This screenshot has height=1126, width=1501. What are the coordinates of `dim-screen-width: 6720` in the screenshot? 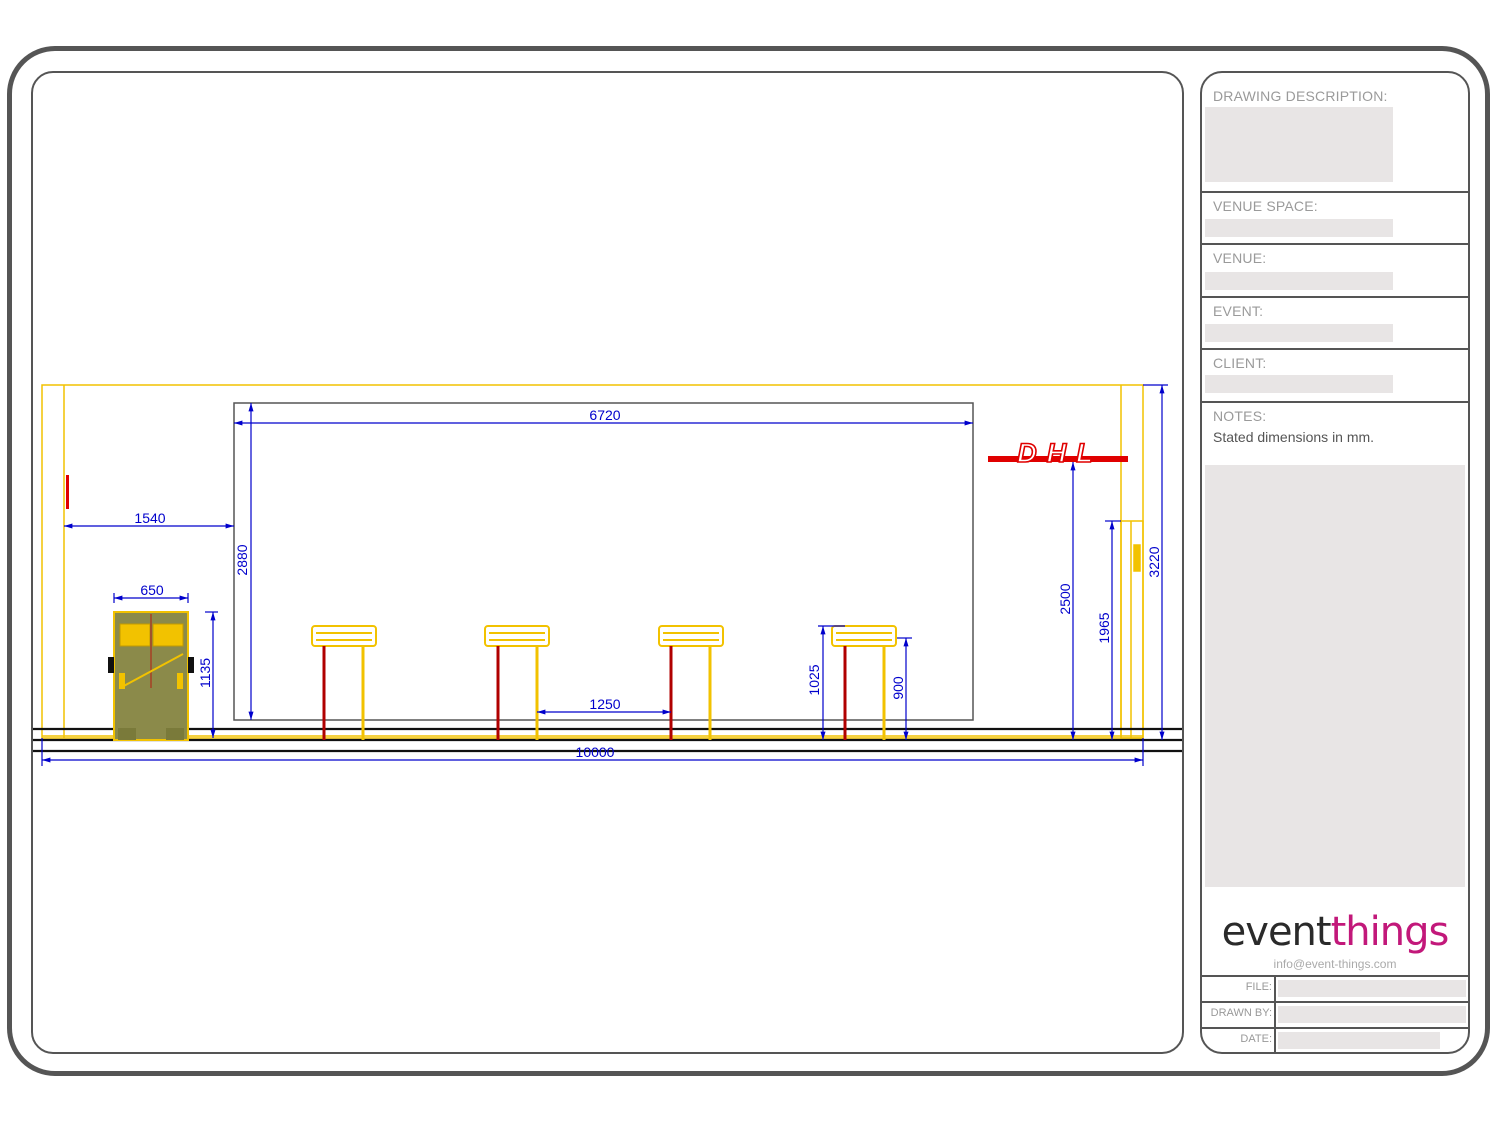 It's located at (604, 415).